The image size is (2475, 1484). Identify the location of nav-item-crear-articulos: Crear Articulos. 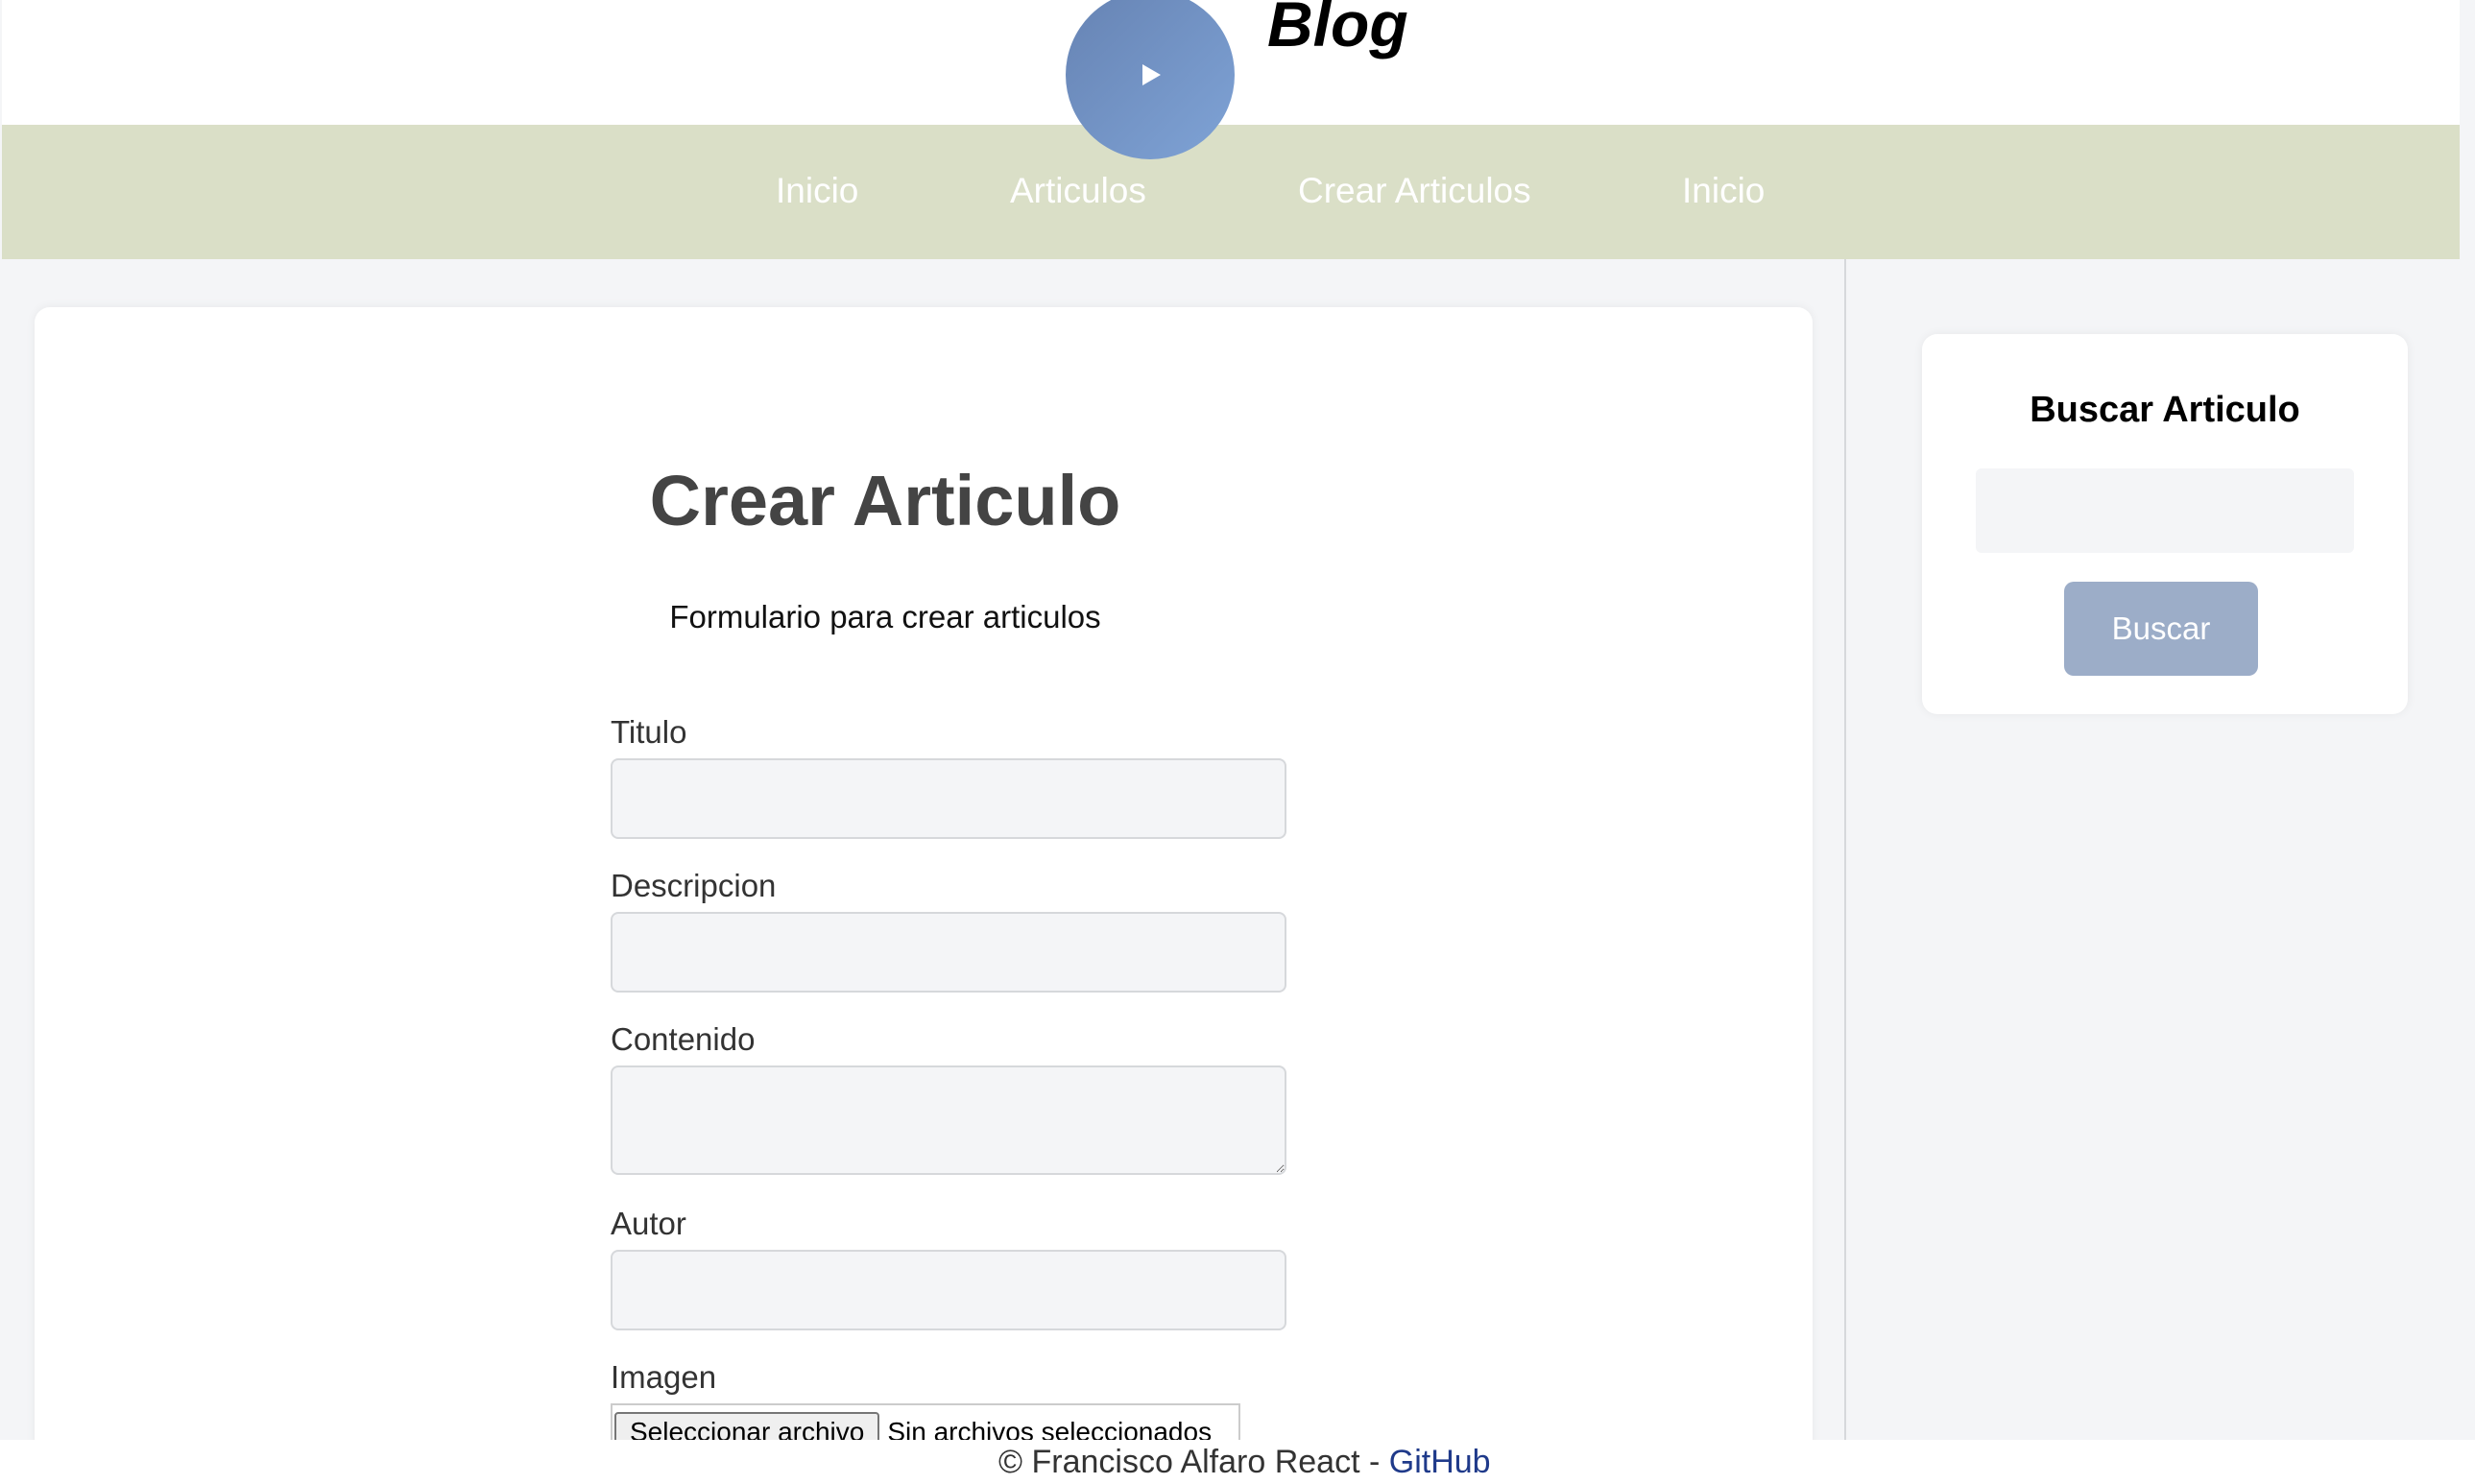
(1414, 190).